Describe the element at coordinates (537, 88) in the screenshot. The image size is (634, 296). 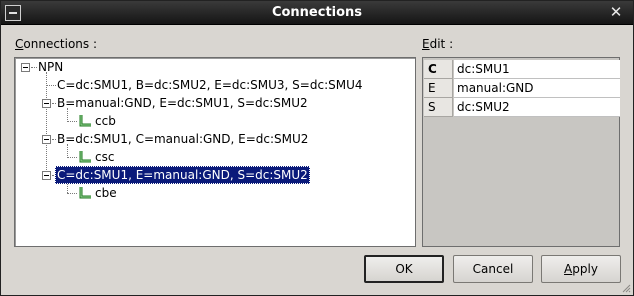
I see `edit-value-e: manual:GND` at that location.